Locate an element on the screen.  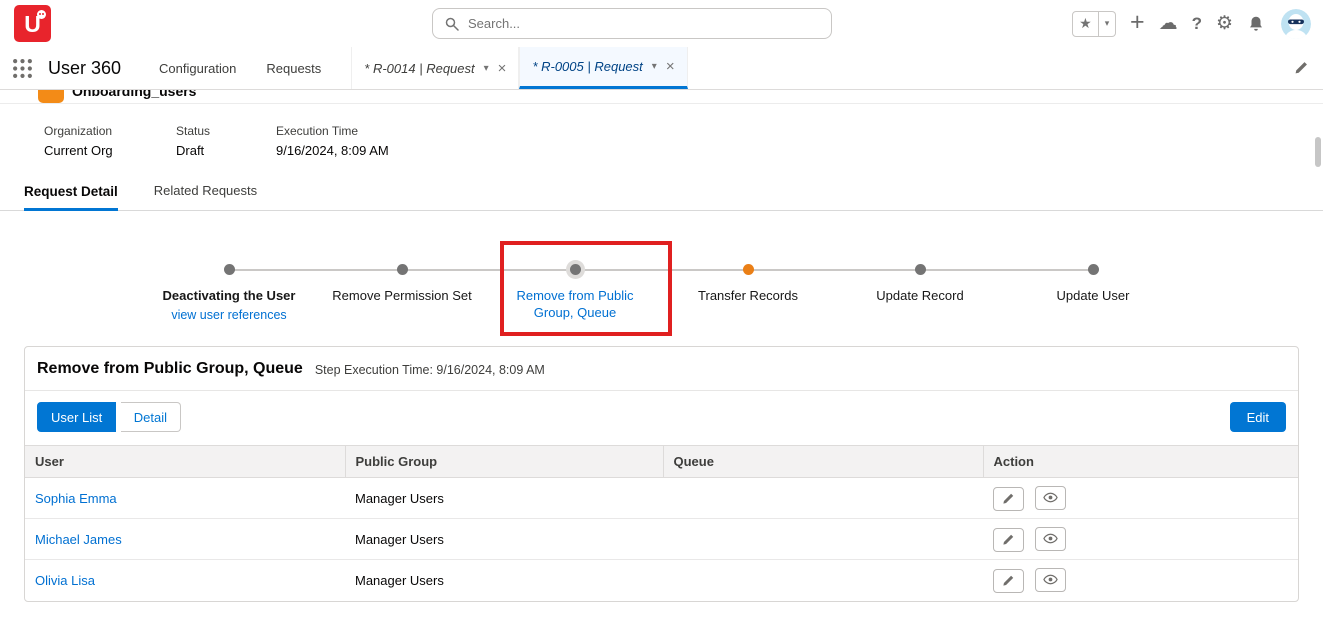
path-step-label: Update Record is located at coordinates (920, 295).